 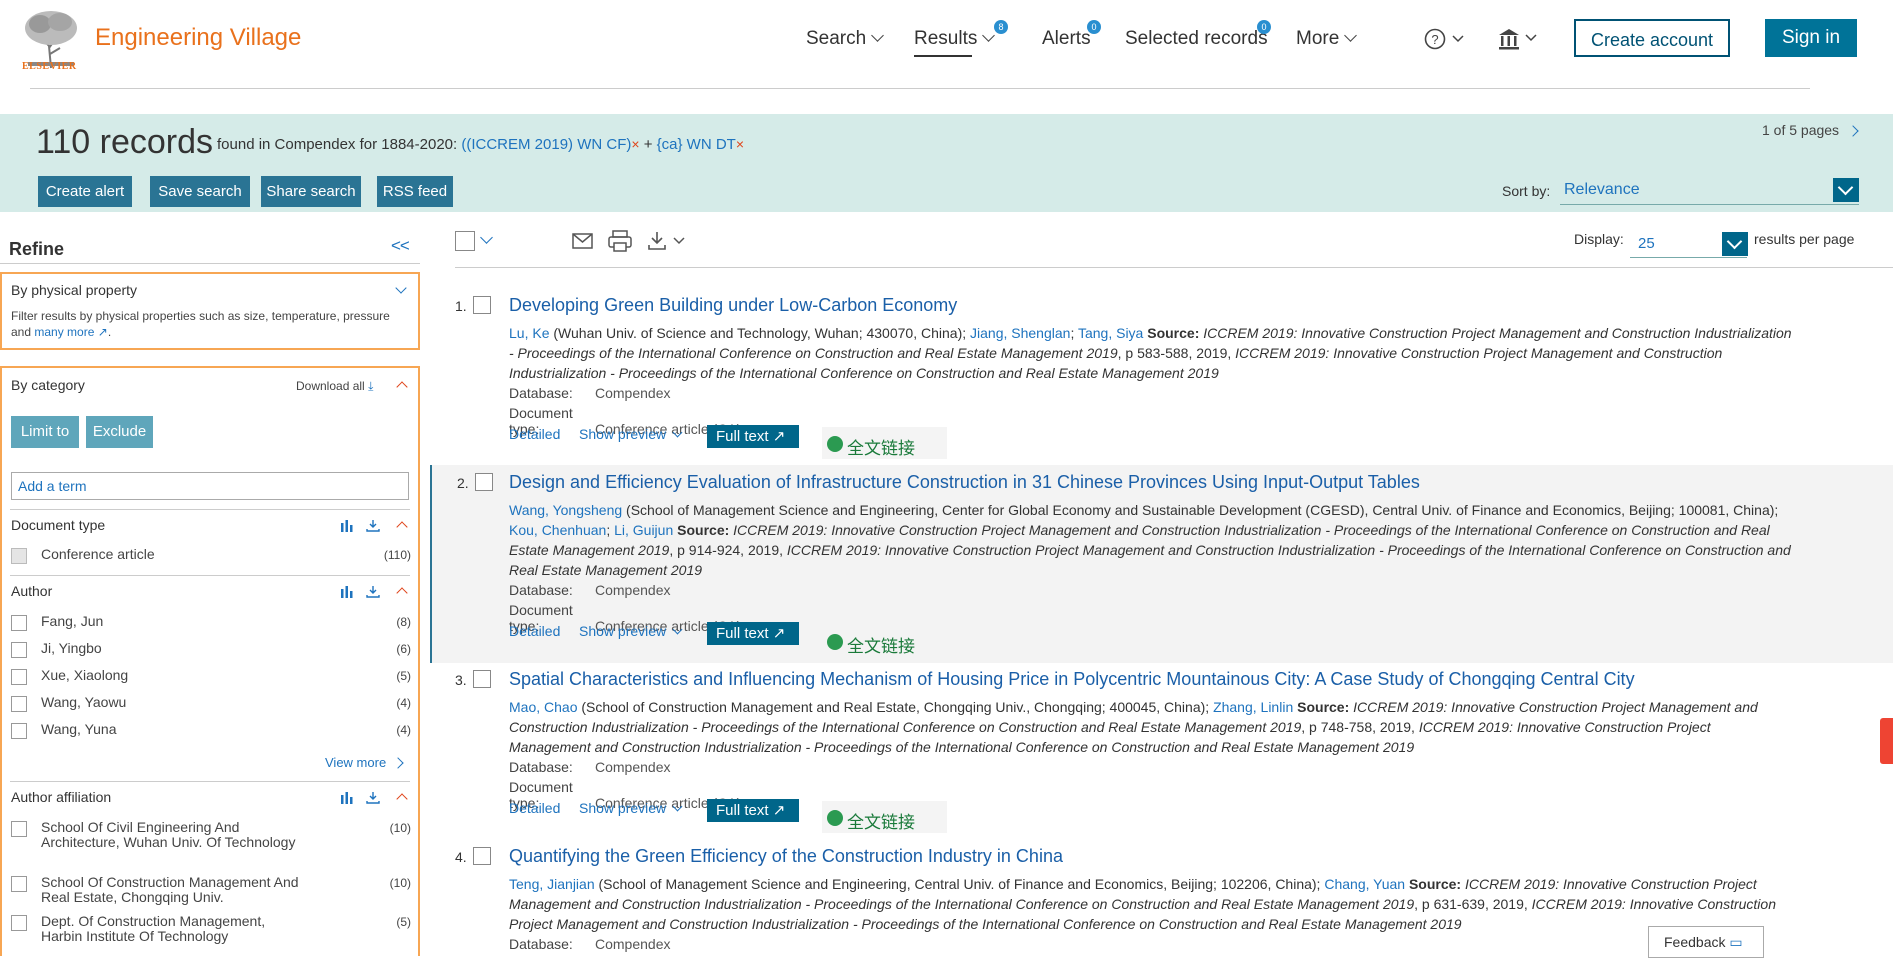 What do you see at coordinates (48, 385) in the screenshot?
I see `category-heading: By category` at bounding box center [48, 385].